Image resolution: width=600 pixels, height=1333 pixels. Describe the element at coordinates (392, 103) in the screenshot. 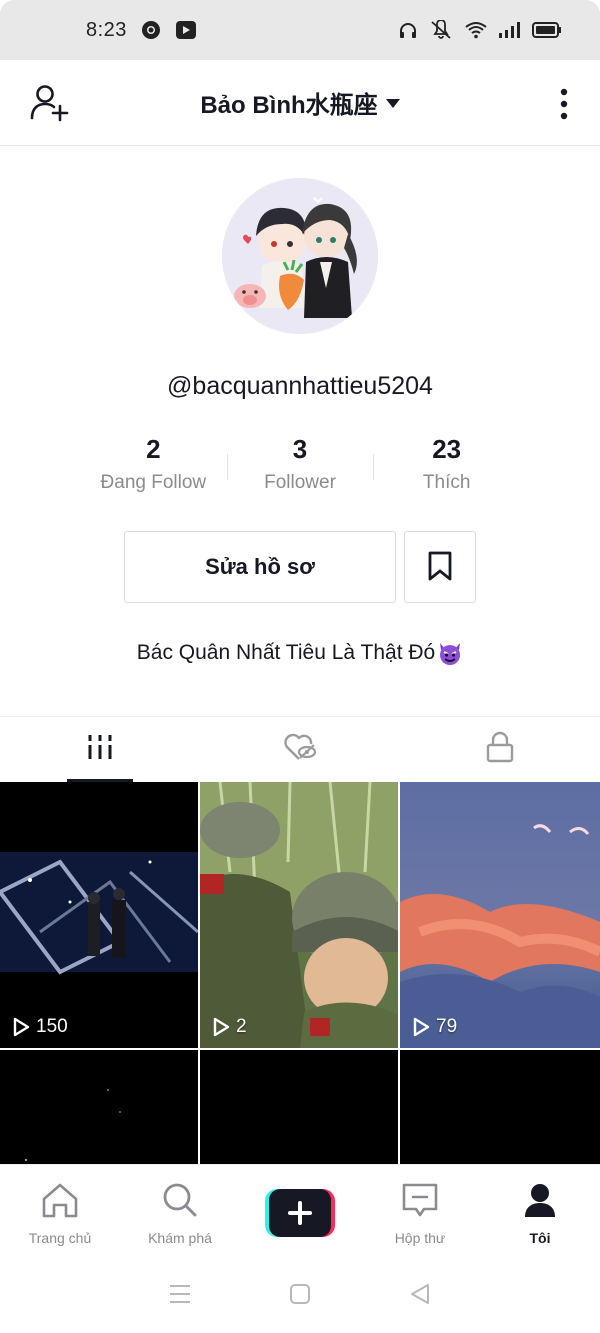

I see `chevron-down-icon` at that location.